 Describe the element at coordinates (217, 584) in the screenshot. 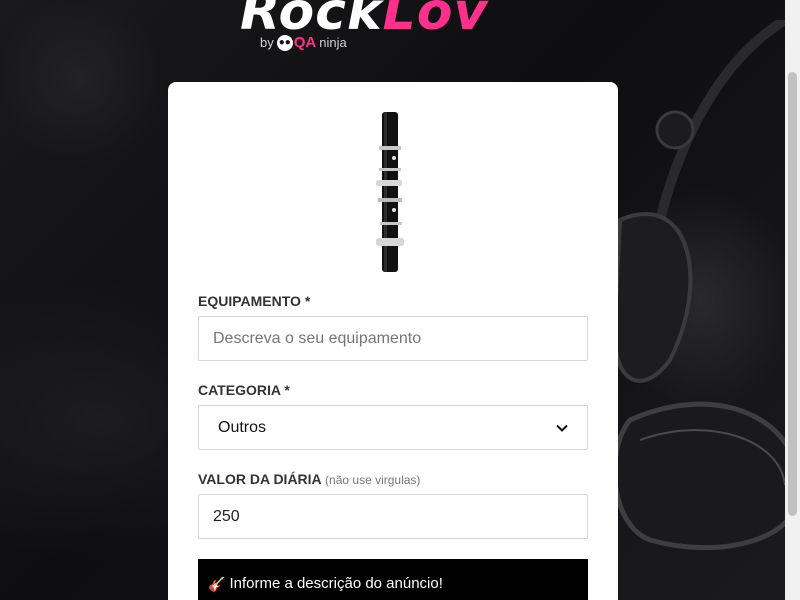

I see `guitar-icon: 🎸` at that location.